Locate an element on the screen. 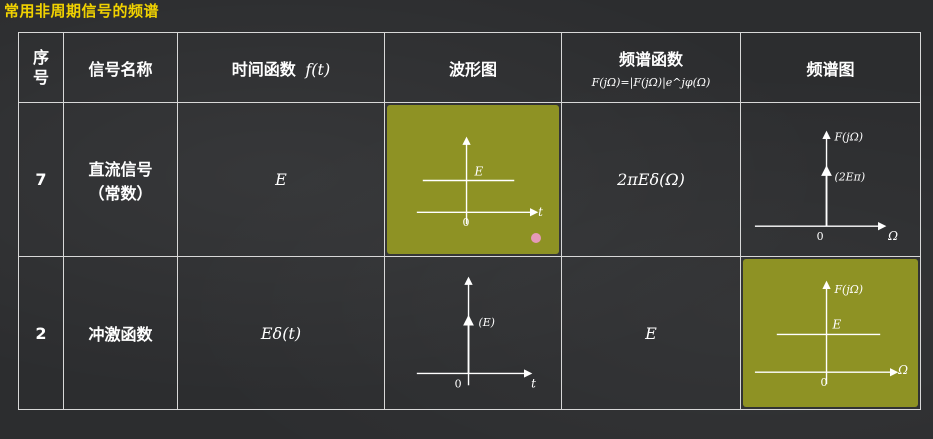 This screenshot has height=439, width=933. spectrum-impulse-label: (2Eπ) is located at coordinates (849, 176).